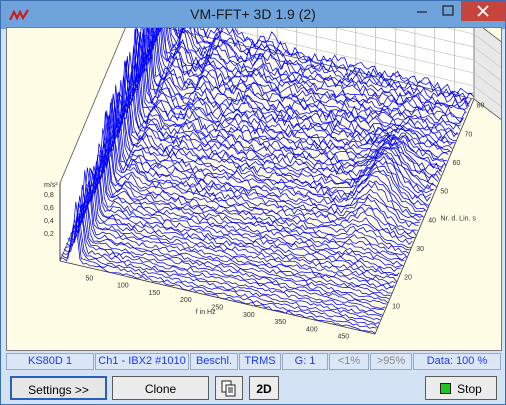 The image size is (506, 405). I want to click on stop-label: Stop, so click(469, 389).